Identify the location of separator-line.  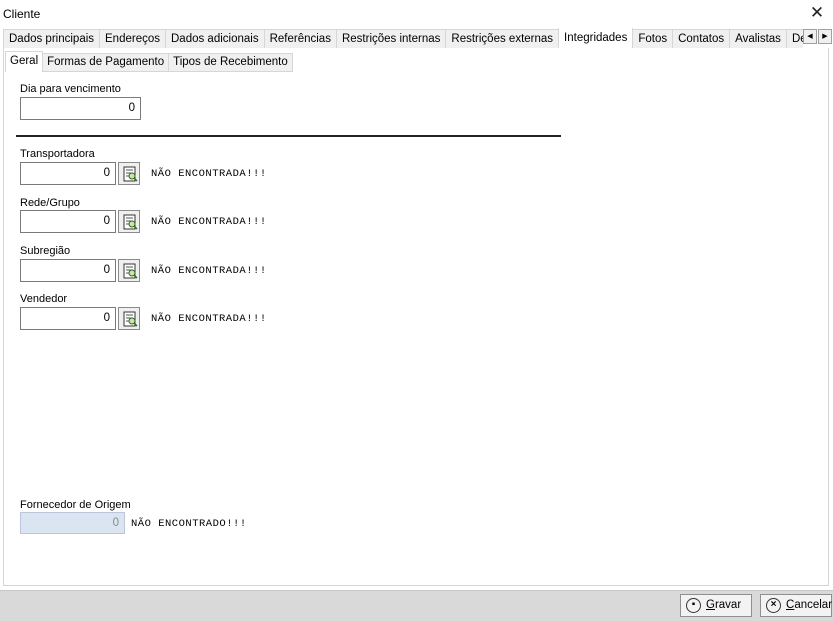
(288, 136).